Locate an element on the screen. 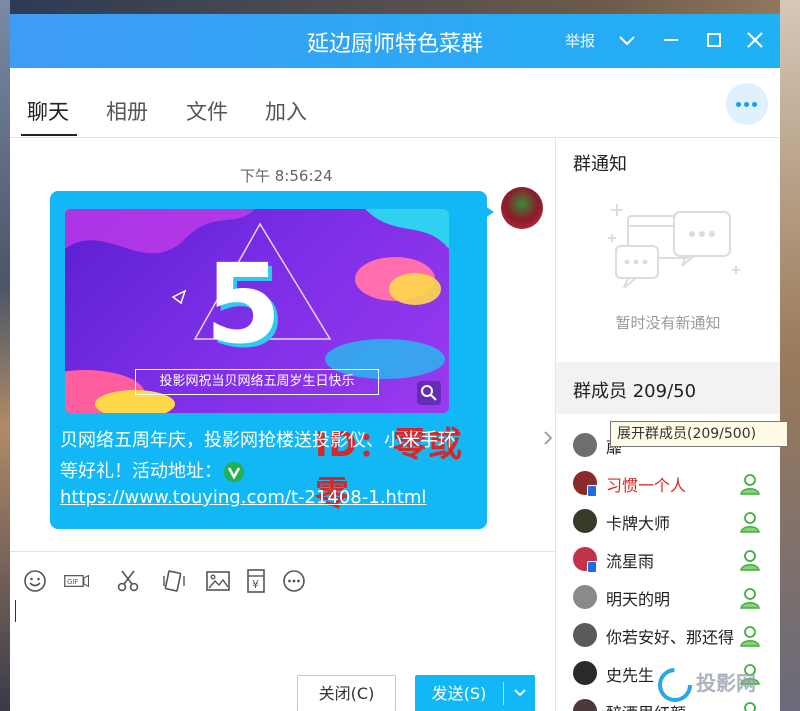 The height and width of the screenshot is (711, 800). member-row: 明天的明 is located at coordinates (668, 598).